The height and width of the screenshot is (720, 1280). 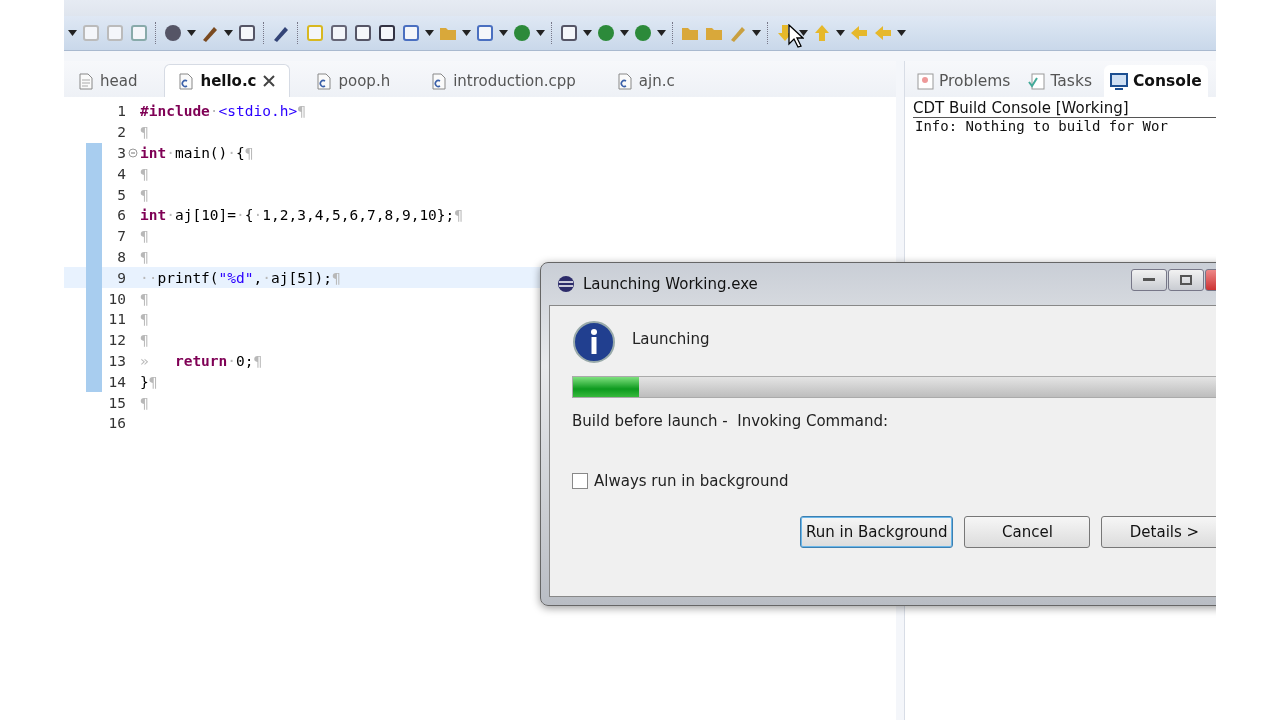 What do you see at coordinates (116, 381) in the screenshot?
I see `line-number: 14` at bounding box center [116, 381].